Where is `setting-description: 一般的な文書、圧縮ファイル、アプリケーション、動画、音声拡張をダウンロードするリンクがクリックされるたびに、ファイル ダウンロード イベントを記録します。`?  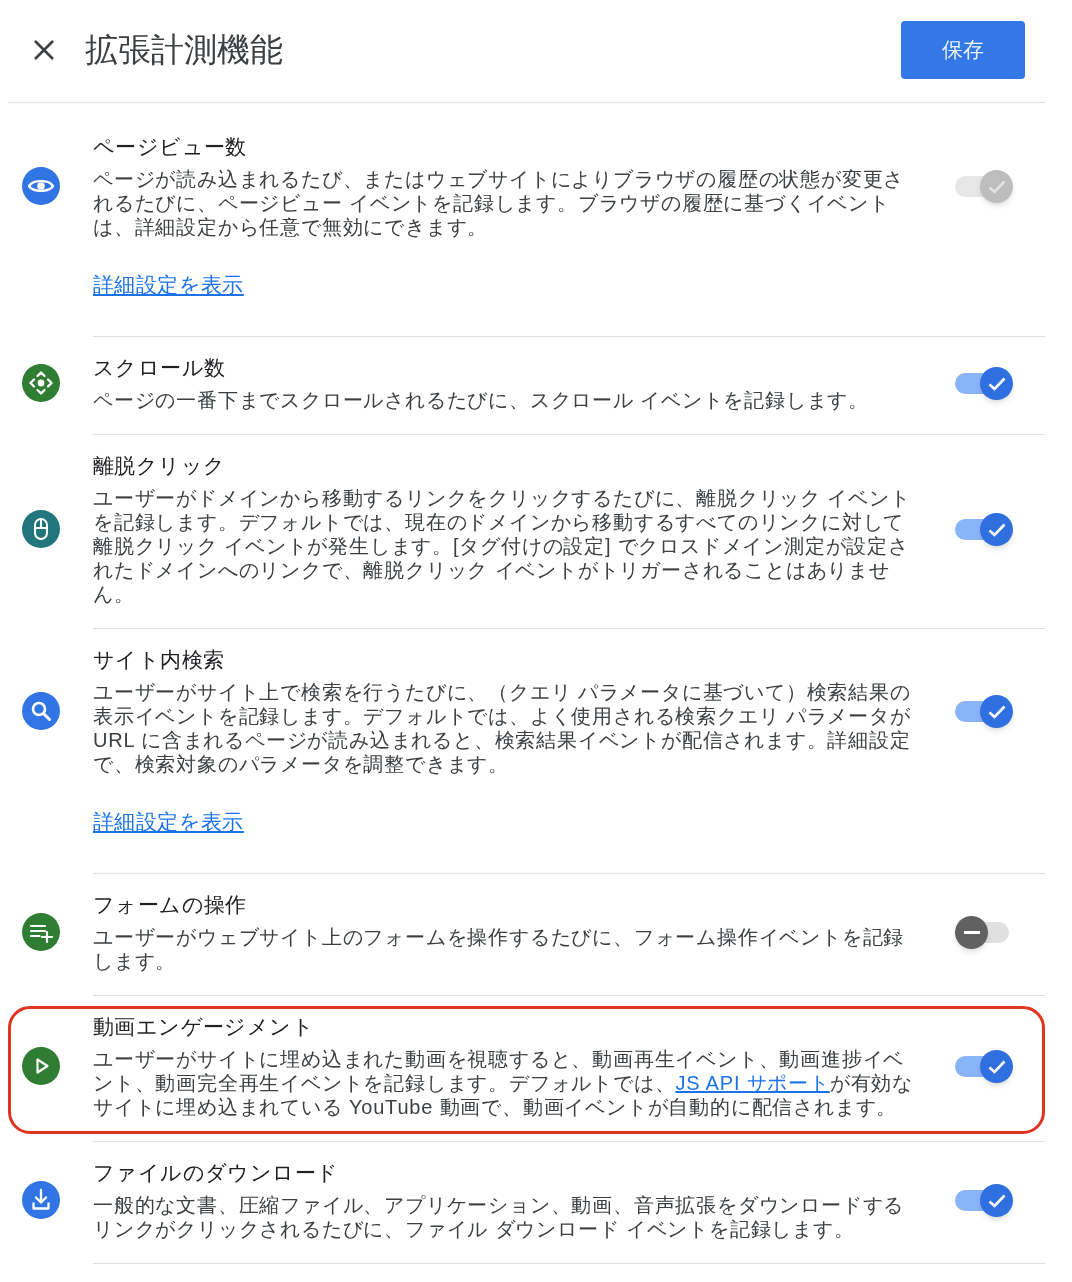
setting-description: 一般的な文書、圧縮ファイル、アプリケーション、動画、音声拡張をダウンロードするリンクがクリックされるたびに、ファイル ダウンロード イベントを記録します。 is located at coordinates (499, 1217).